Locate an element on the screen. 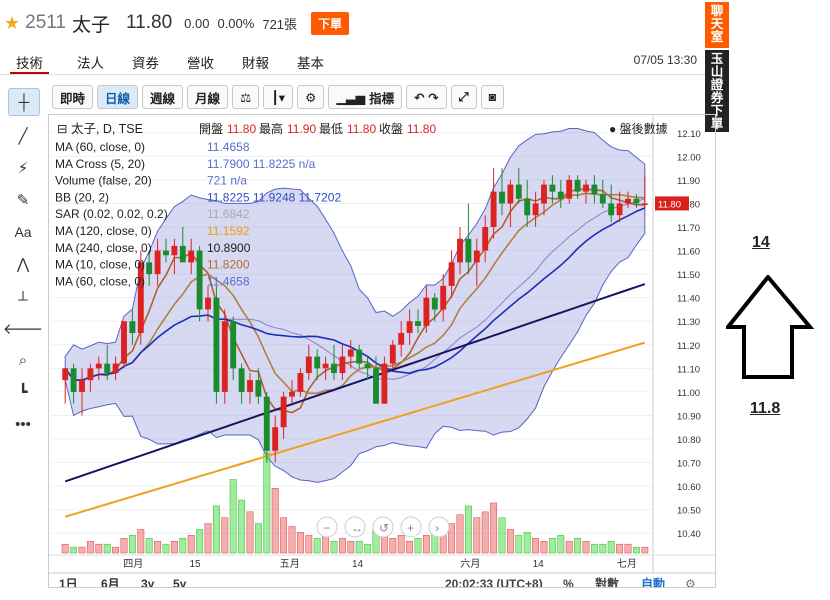 The width and height of the screenshot is (830, 600). order-button: 下單 is located at coordinates (330, 23).